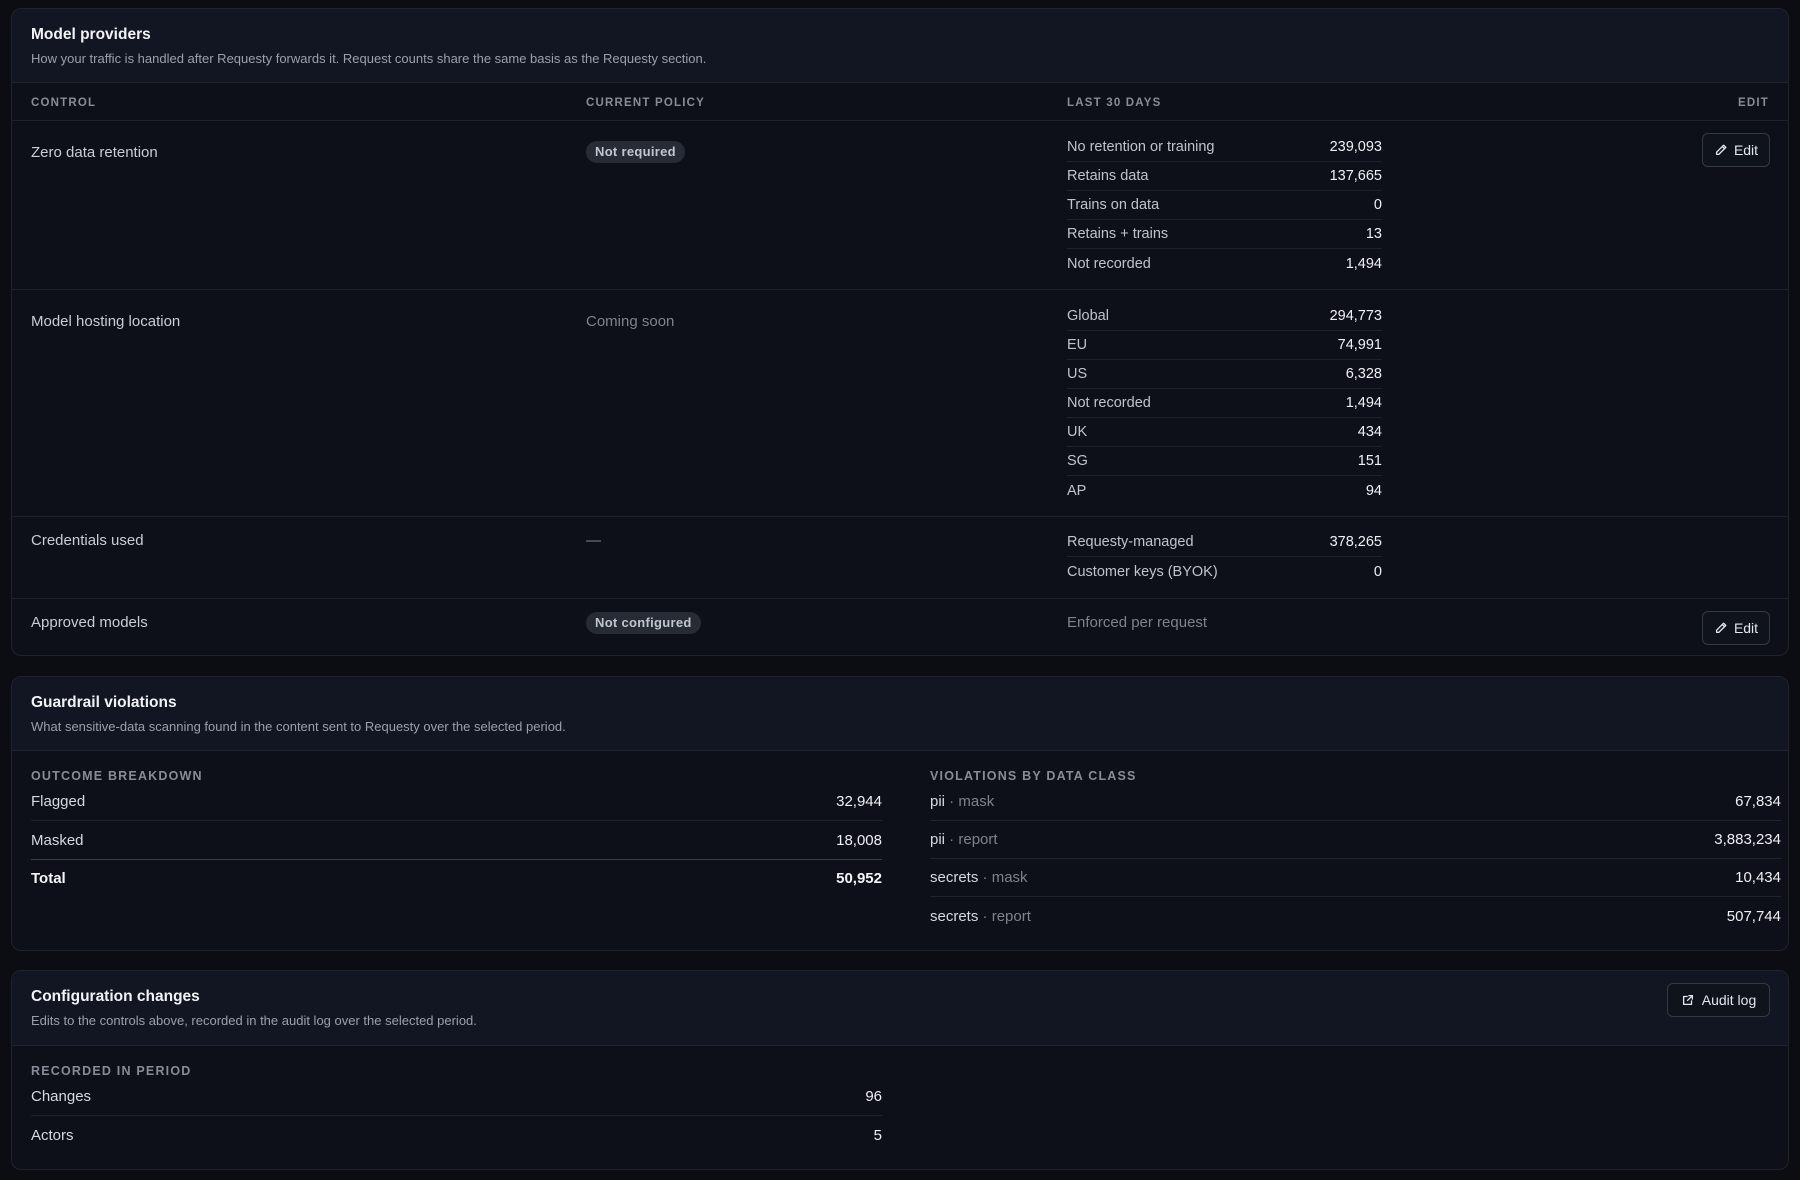 The image size is (1800, 1180). I want to click on recorded-in-period-label: RECORDED IN PERIOD, so click(111, 1071).